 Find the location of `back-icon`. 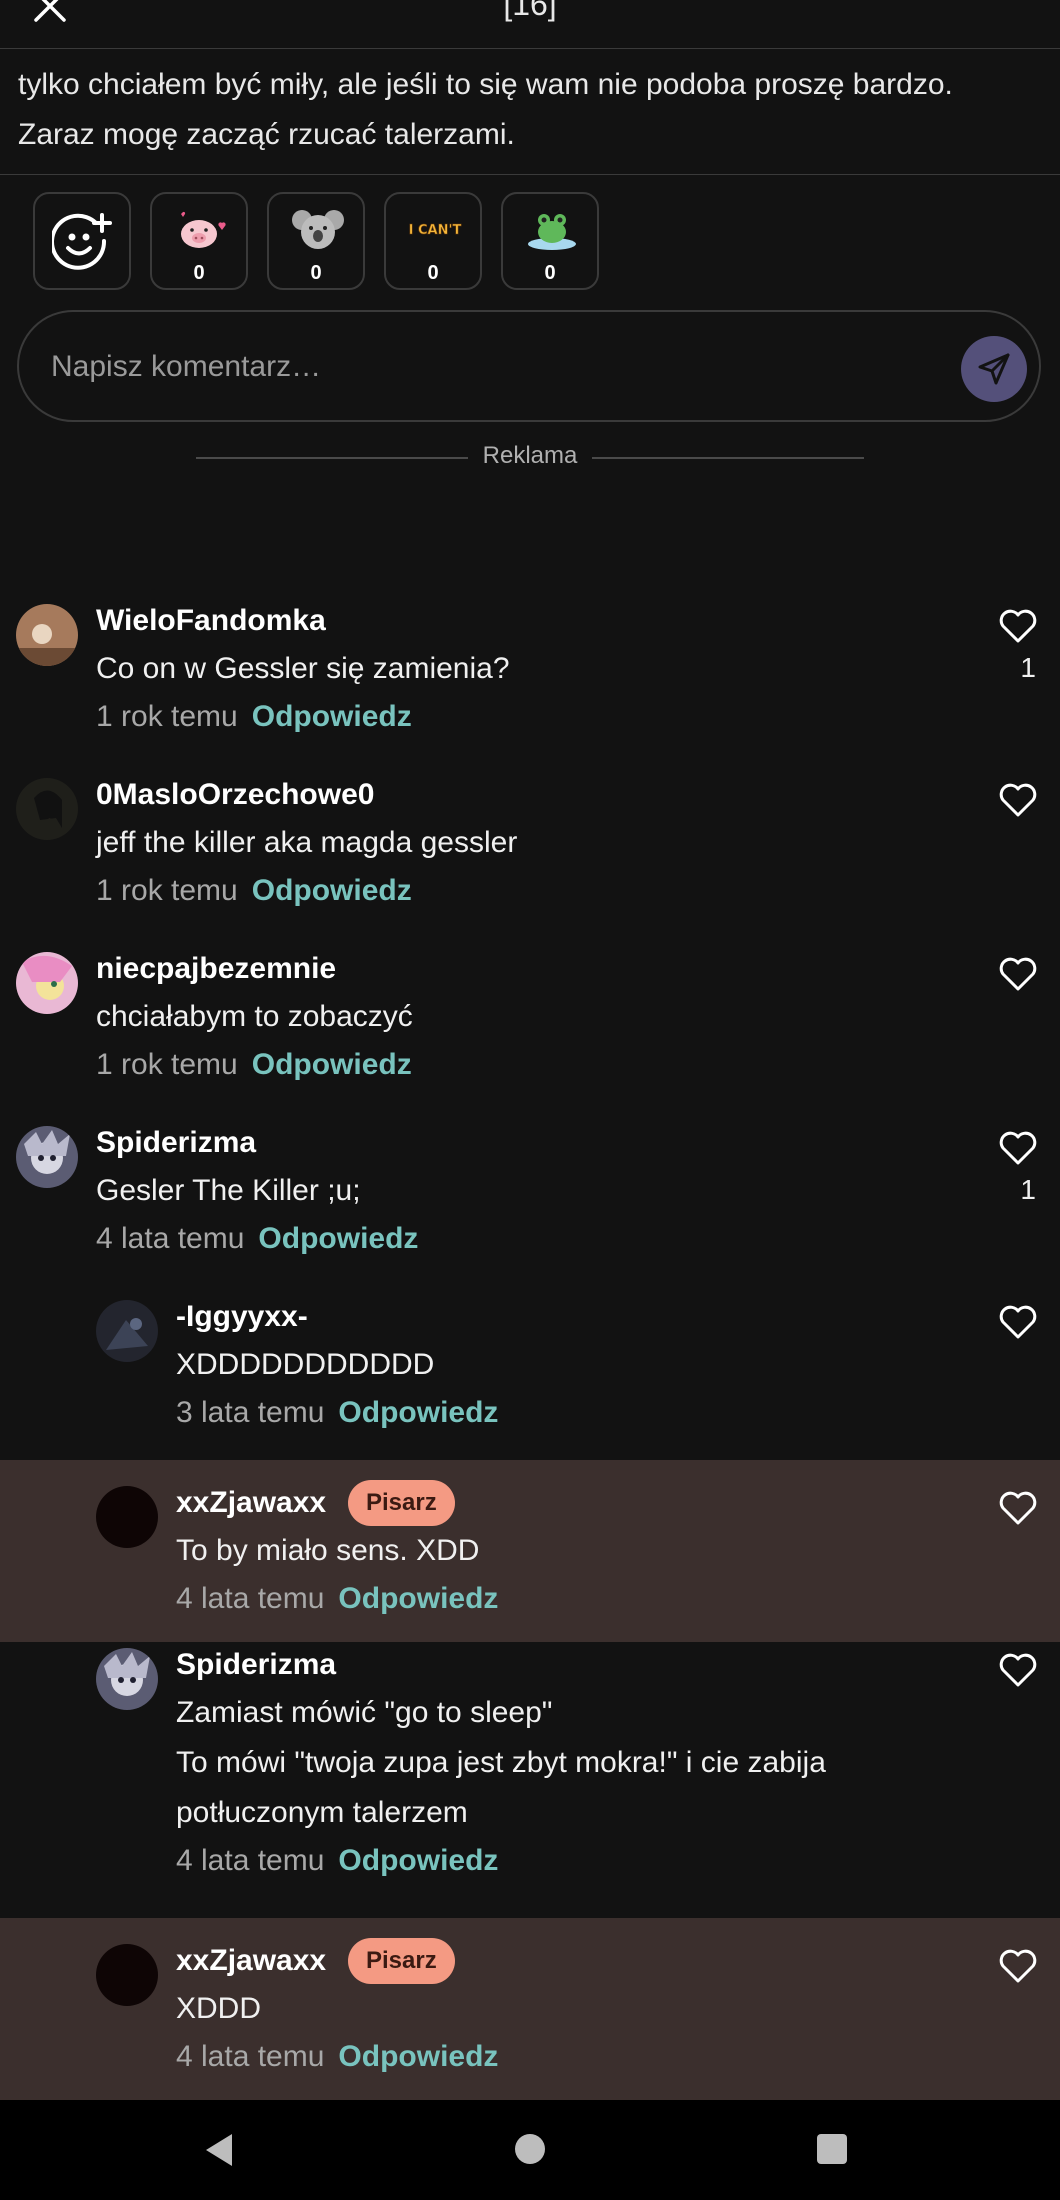

back-icon is located at coordinates (219, 2150).